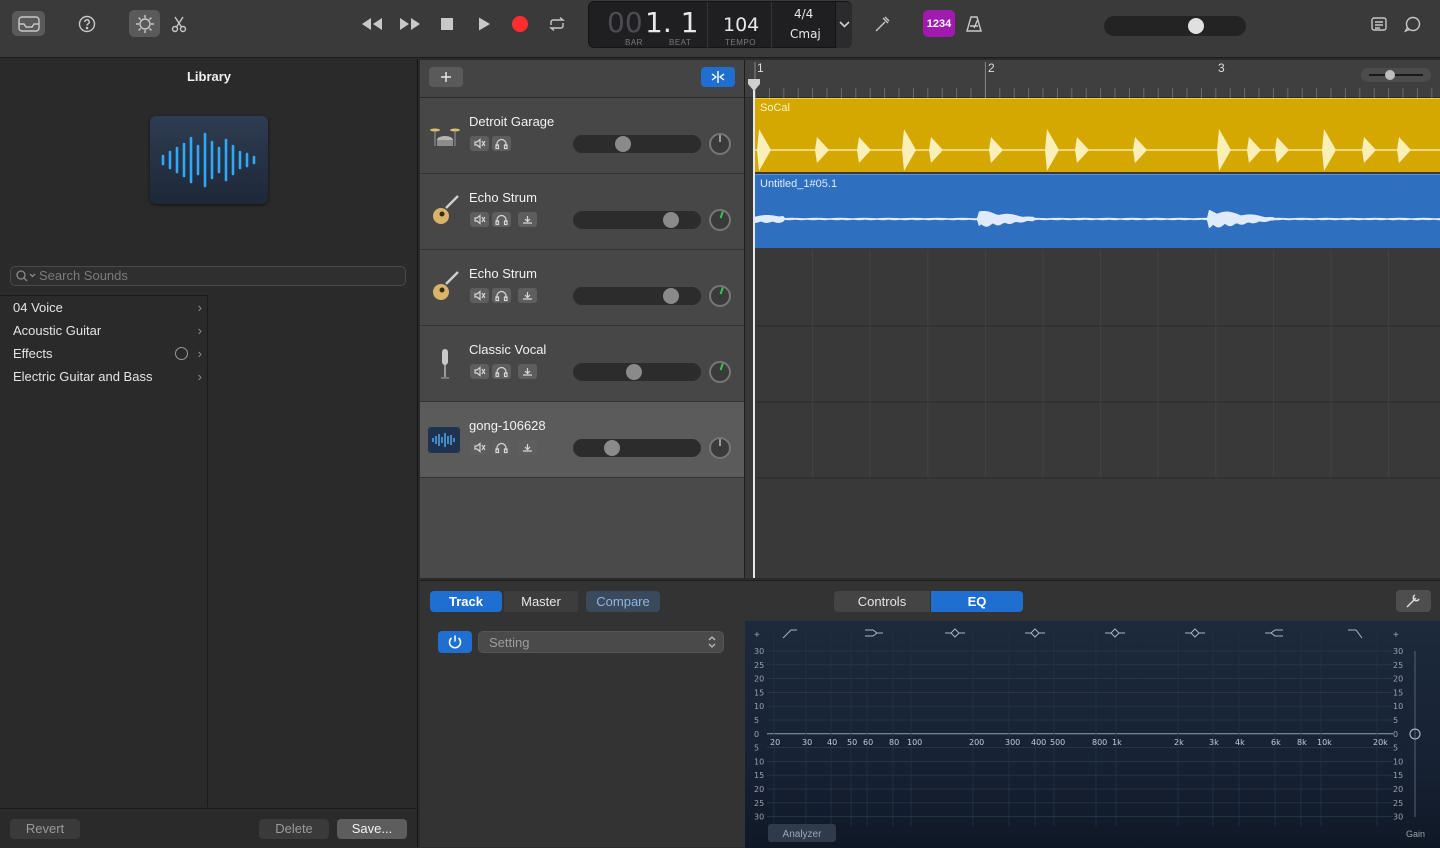 Image resolution: width=1440 pixels, height=848 pixels. What do you see at coordinates (623, 601) in the screenshot?
I see `tab-compare: Compare` at bounding box center [623, 601].